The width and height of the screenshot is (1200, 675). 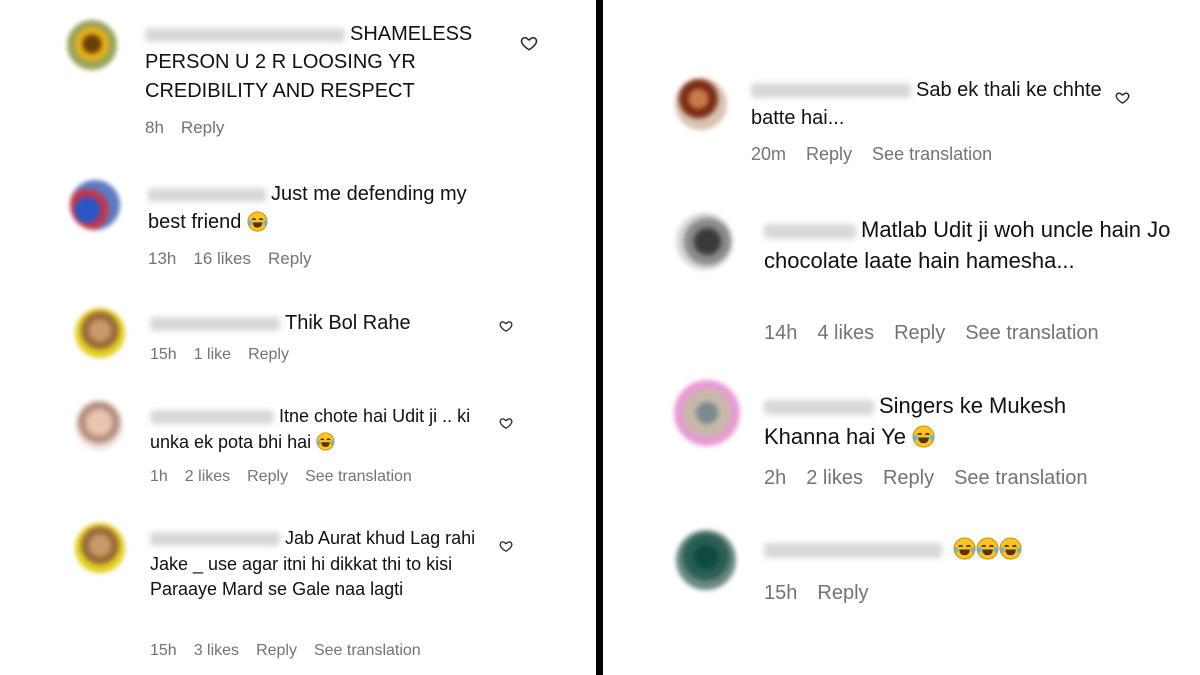 What do you see at coordinates (307, 208) in the screenshot?
I see `comment-text: Just me defending my best friend` at bounding box center [307, 208].